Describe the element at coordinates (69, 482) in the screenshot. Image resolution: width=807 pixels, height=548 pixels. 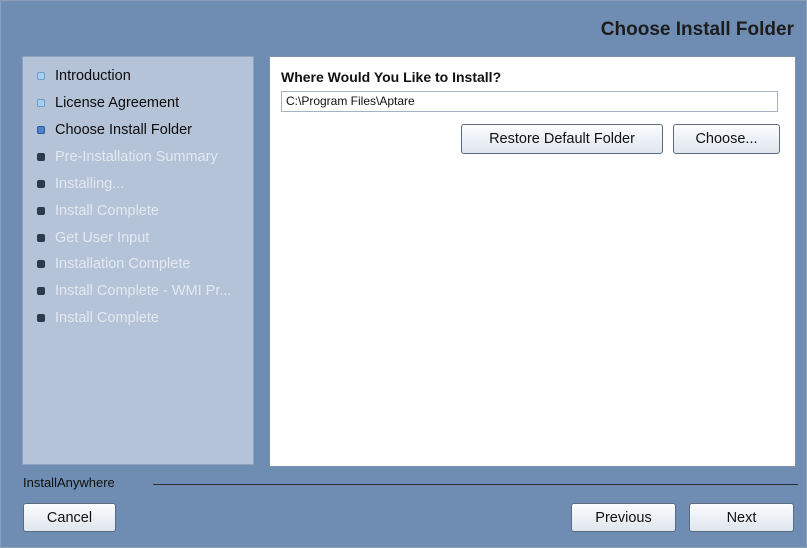
I see `installanywhere-label: InstallAnywhere` at that location.